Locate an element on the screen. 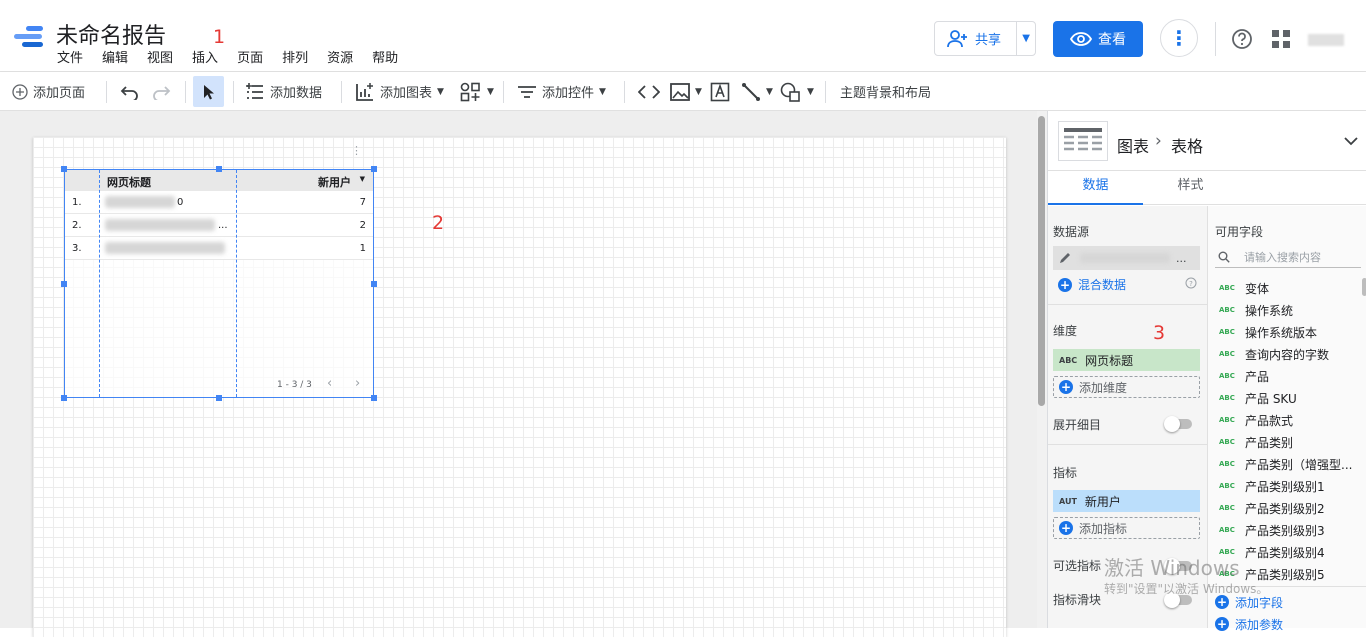 The width and height of the screenshot is (1366, 637). help-icon is located at coordinates (1242, 39).